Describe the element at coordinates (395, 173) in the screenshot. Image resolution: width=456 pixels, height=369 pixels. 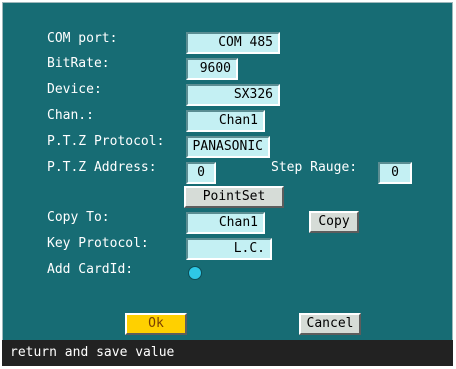
I see `step-range-field: 0` at that location.